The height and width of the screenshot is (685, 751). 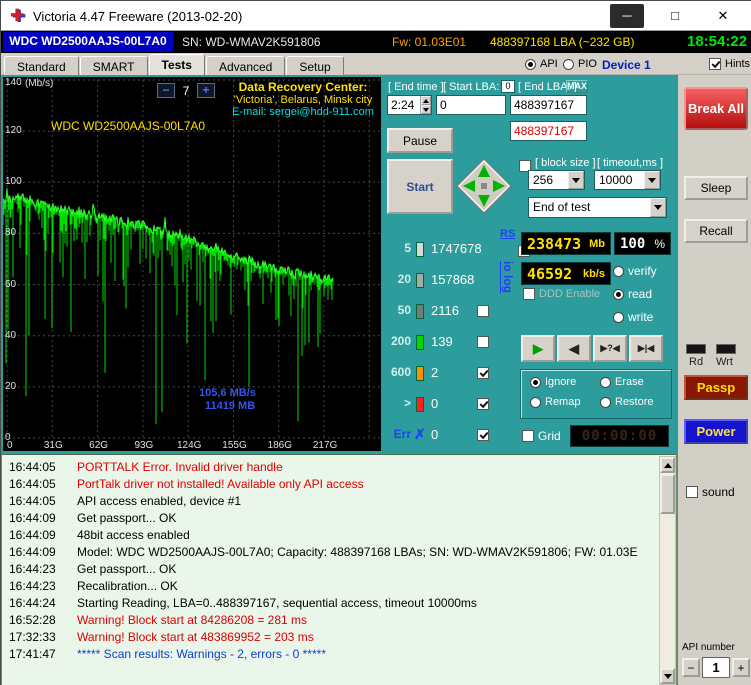 I want to click on mb-counter-lcd: 238473 Mb, so click(x=566, y=243).